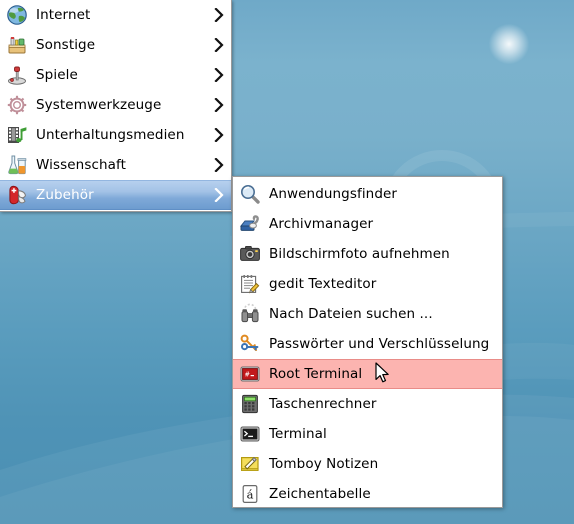  I want to click on submenu-item-label: gedit Texteditor, so click(323, 284).